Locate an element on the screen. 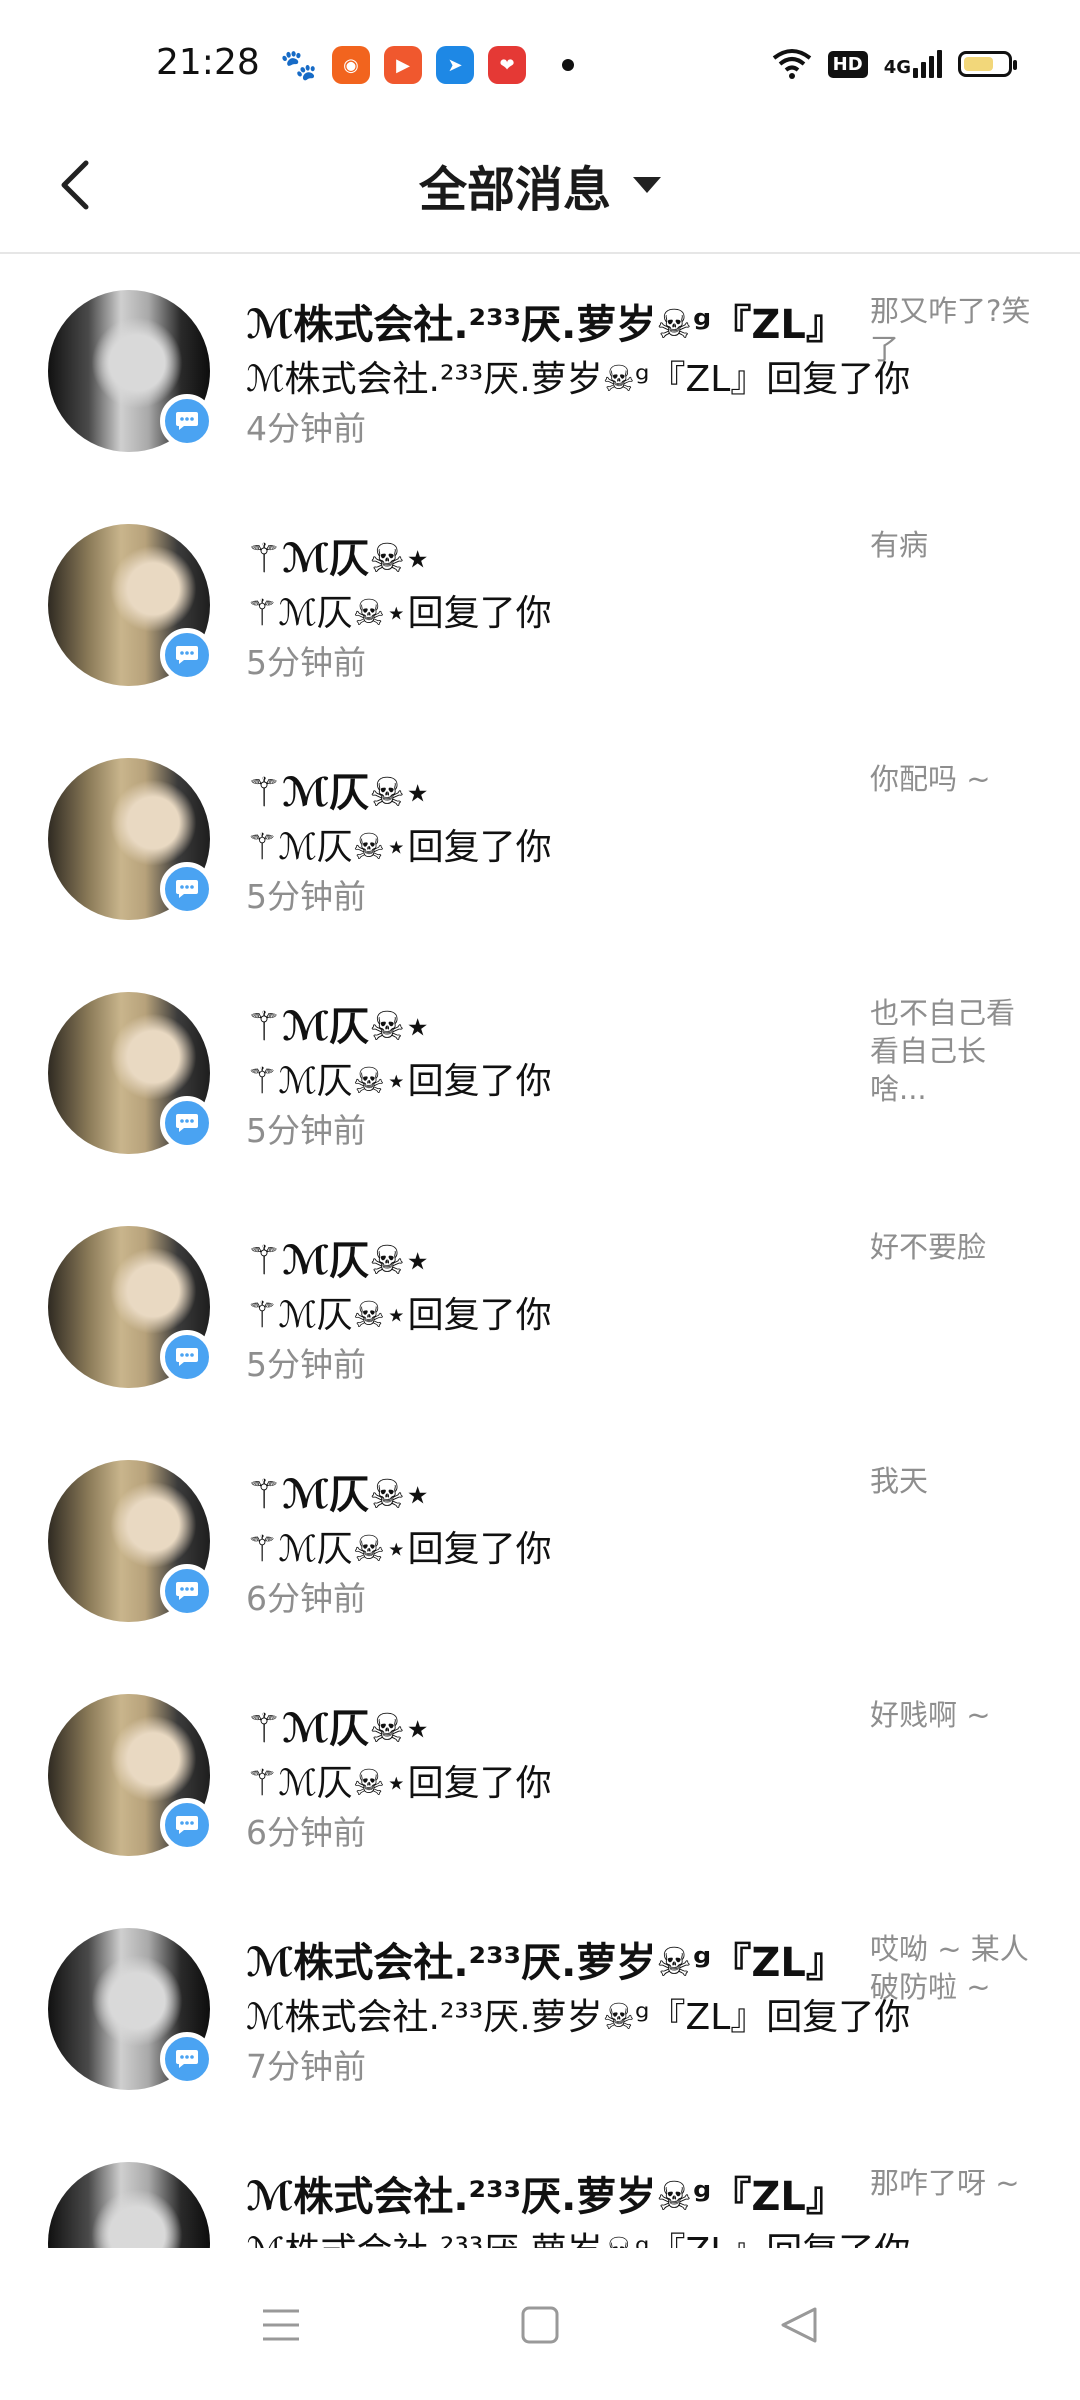 This screenshot has width=1080, height=2400. message-item: ⚚ℳ仄☠⋆ ⚚ℳ仄☠⋆回复了你 6分钟前 我天 is located at coordinates (540, 1541).